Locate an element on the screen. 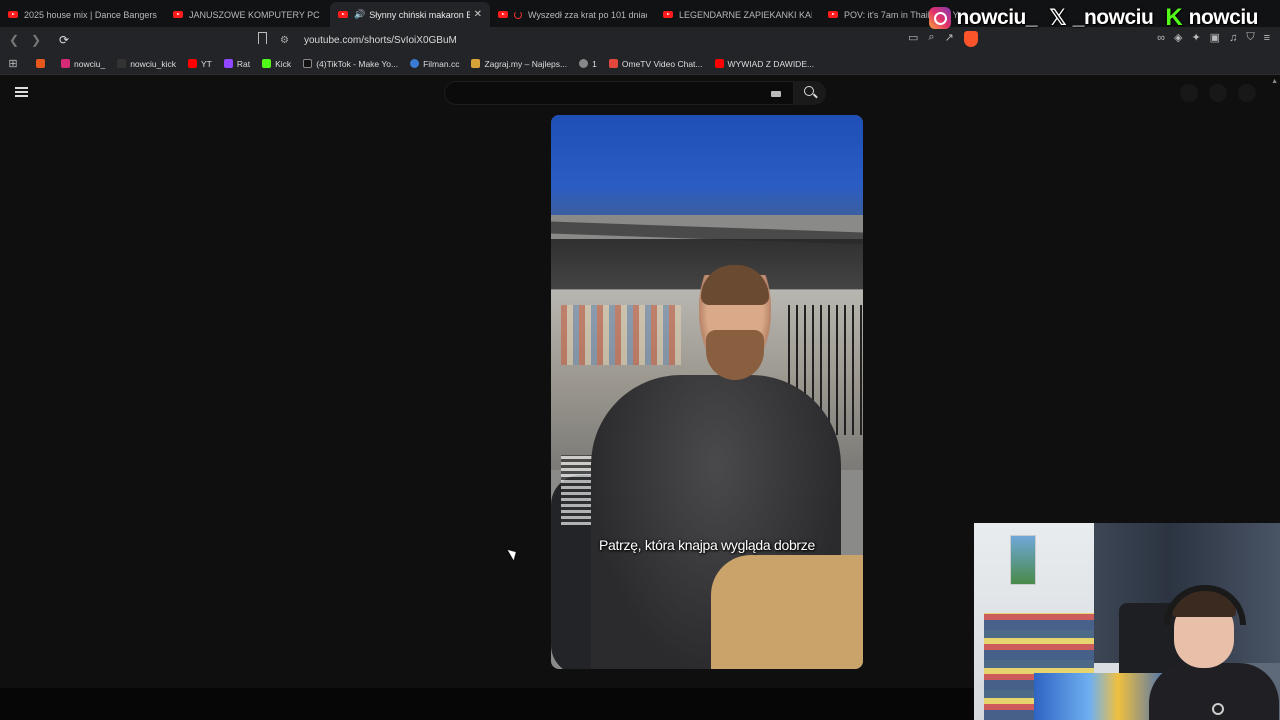  bookmark-1: 1 is located at coordinates (588, 64).